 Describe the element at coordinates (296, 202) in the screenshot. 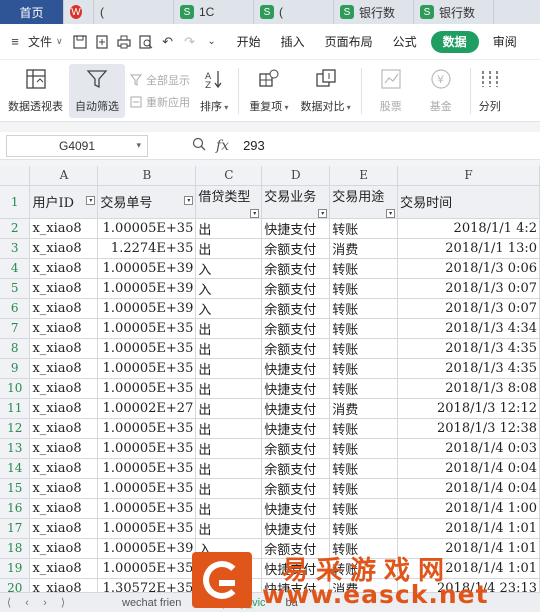

I see `field-header-cell: 交易业务 ▾` at that location.